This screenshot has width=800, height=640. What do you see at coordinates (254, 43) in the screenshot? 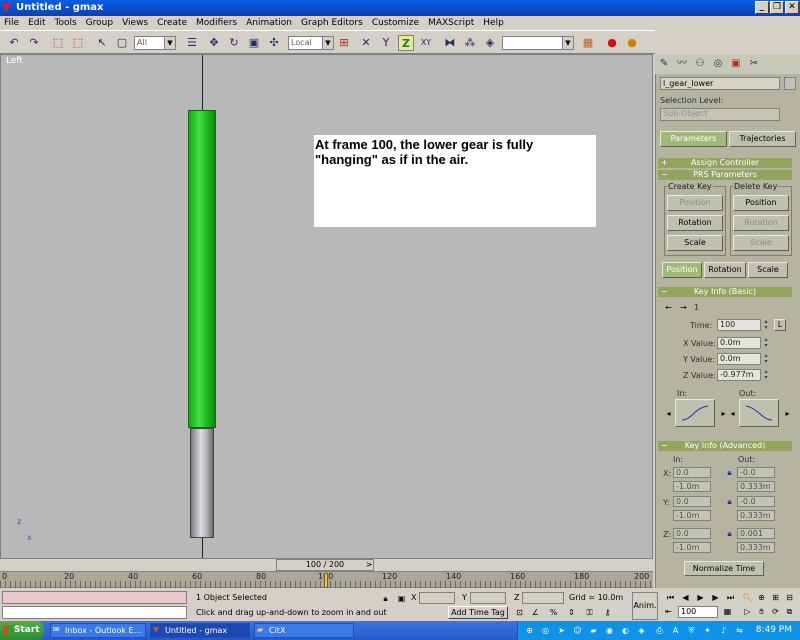
I see `scale-icon: ▣` at bounding box center [254, 43].